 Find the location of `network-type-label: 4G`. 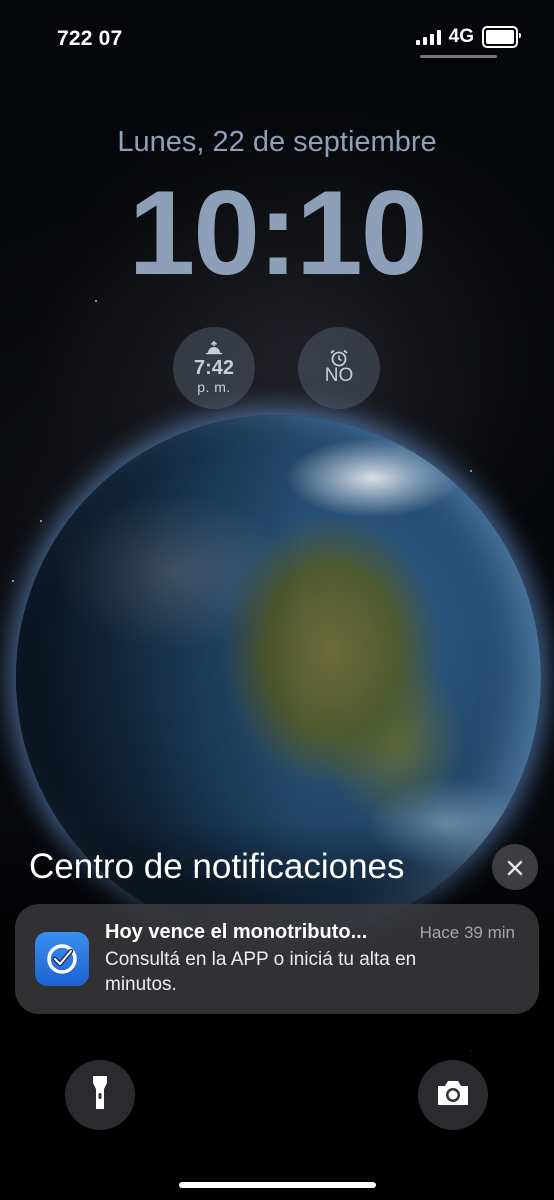

network-type-label: 4G is located at coordinates (461, 36).